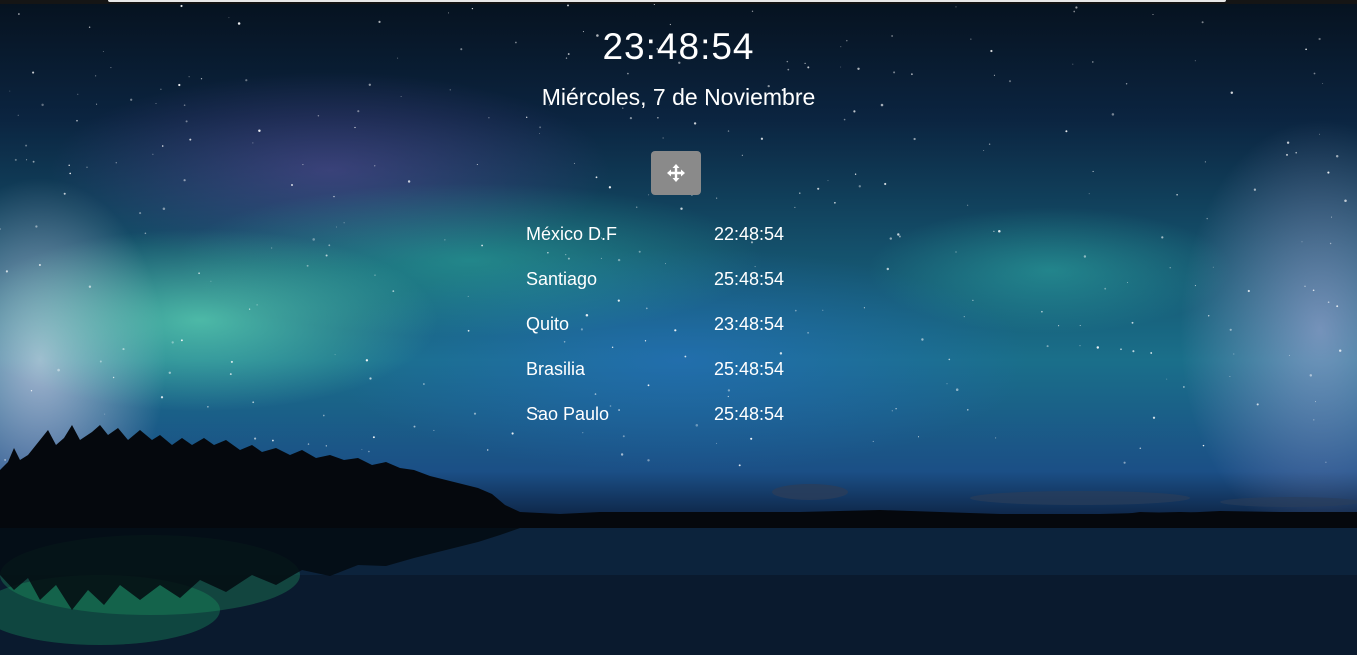 The image size is (1357, 655). I want to click on move-arrows-icon, so click(676, 173).